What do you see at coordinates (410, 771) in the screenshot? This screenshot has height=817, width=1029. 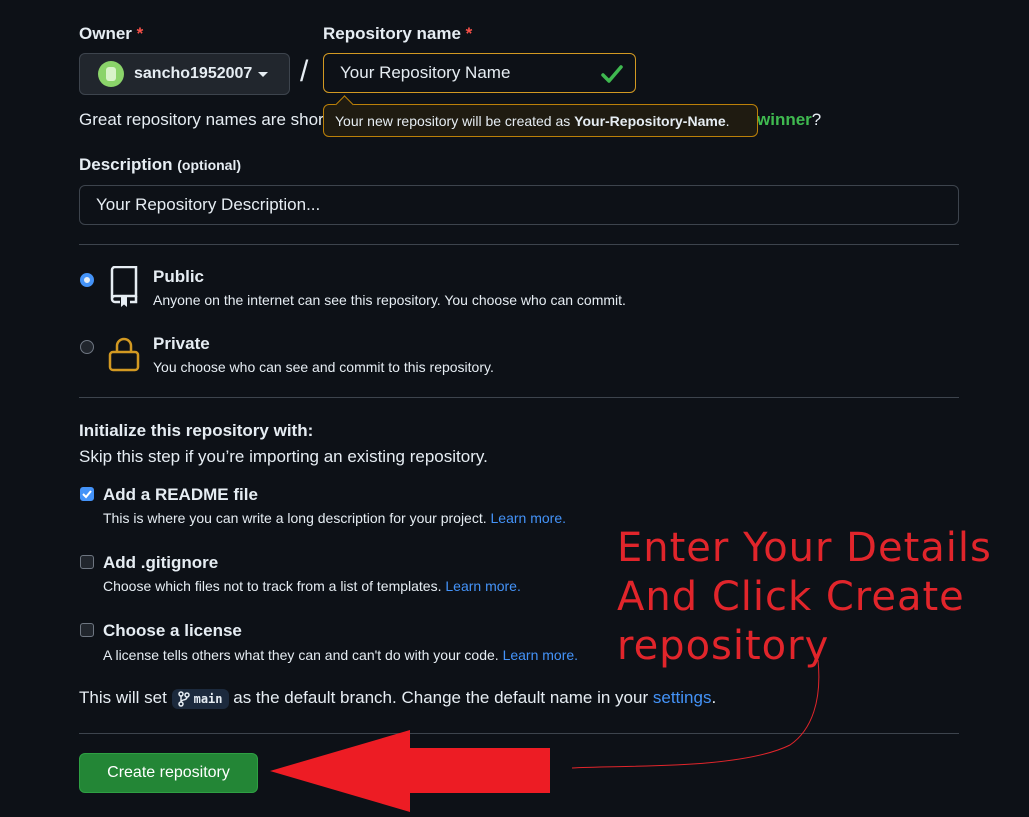 I see `red-arrow-icon` at bounding box center [410, 771].